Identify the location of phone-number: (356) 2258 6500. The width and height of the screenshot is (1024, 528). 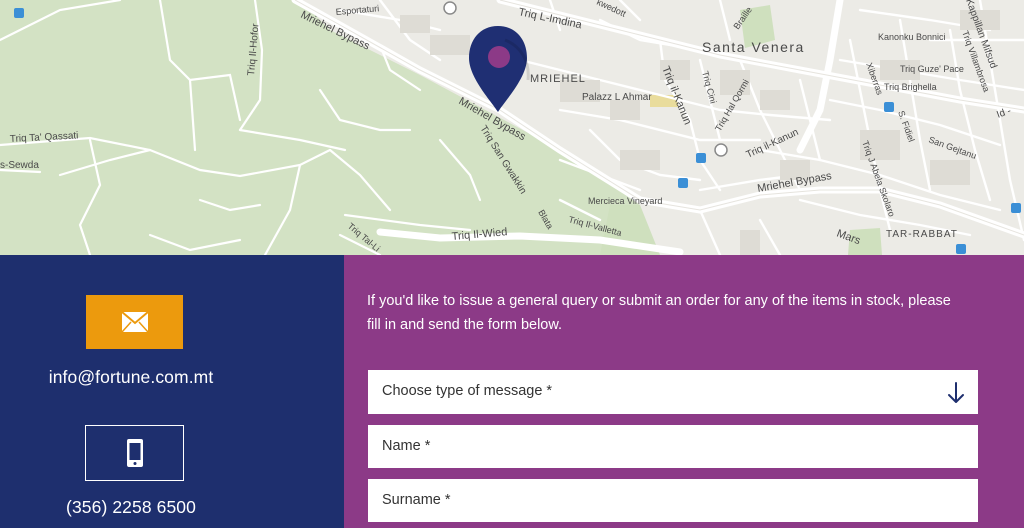
(131, 507).